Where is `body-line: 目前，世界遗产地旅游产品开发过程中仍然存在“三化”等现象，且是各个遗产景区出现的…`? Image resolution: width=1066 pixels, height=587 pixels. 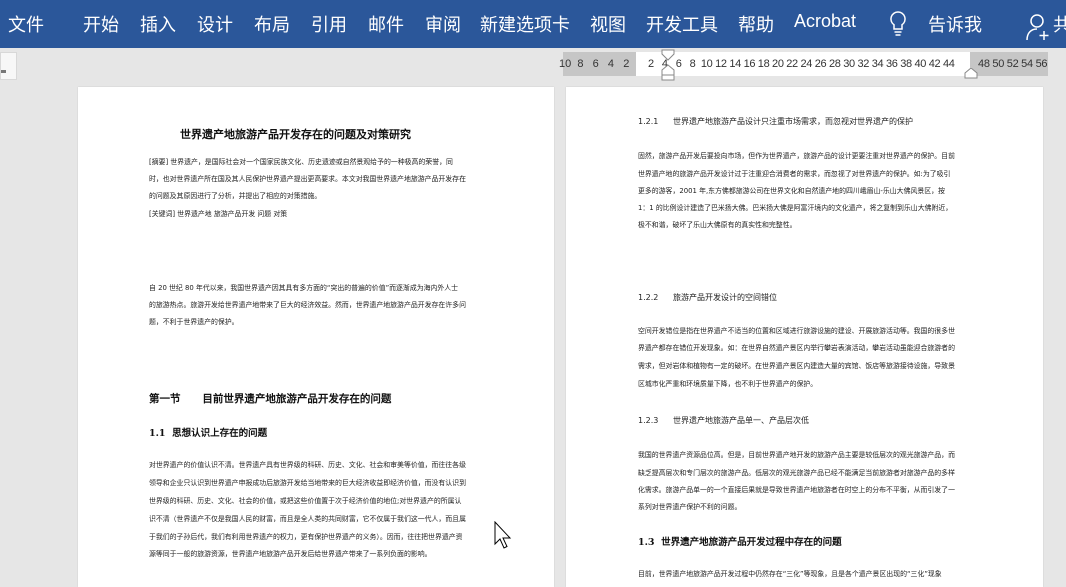 body-line: 目前，世界遗产地旅游产品开发过程中仍然存在“三化”等现象，且是各个遗产景区出现的… is located at coordinates (790, 574).